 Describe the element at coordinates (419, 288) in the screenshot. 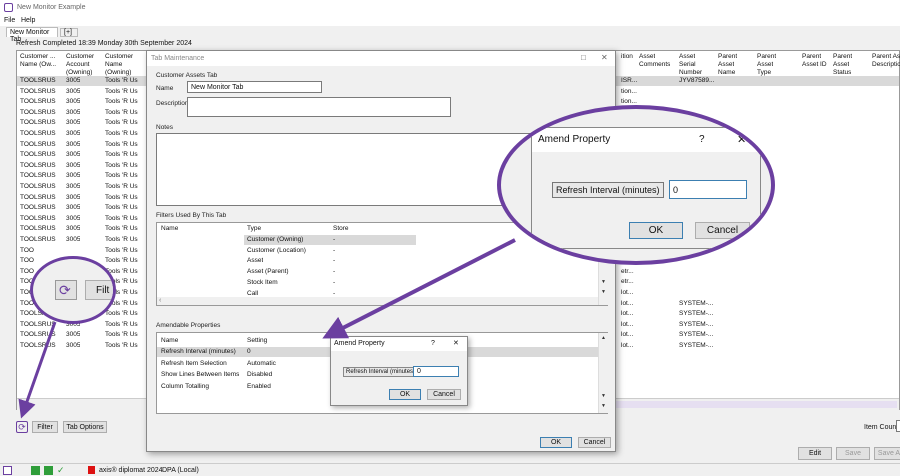

I see `arrow-to-small-dialog` at that location.